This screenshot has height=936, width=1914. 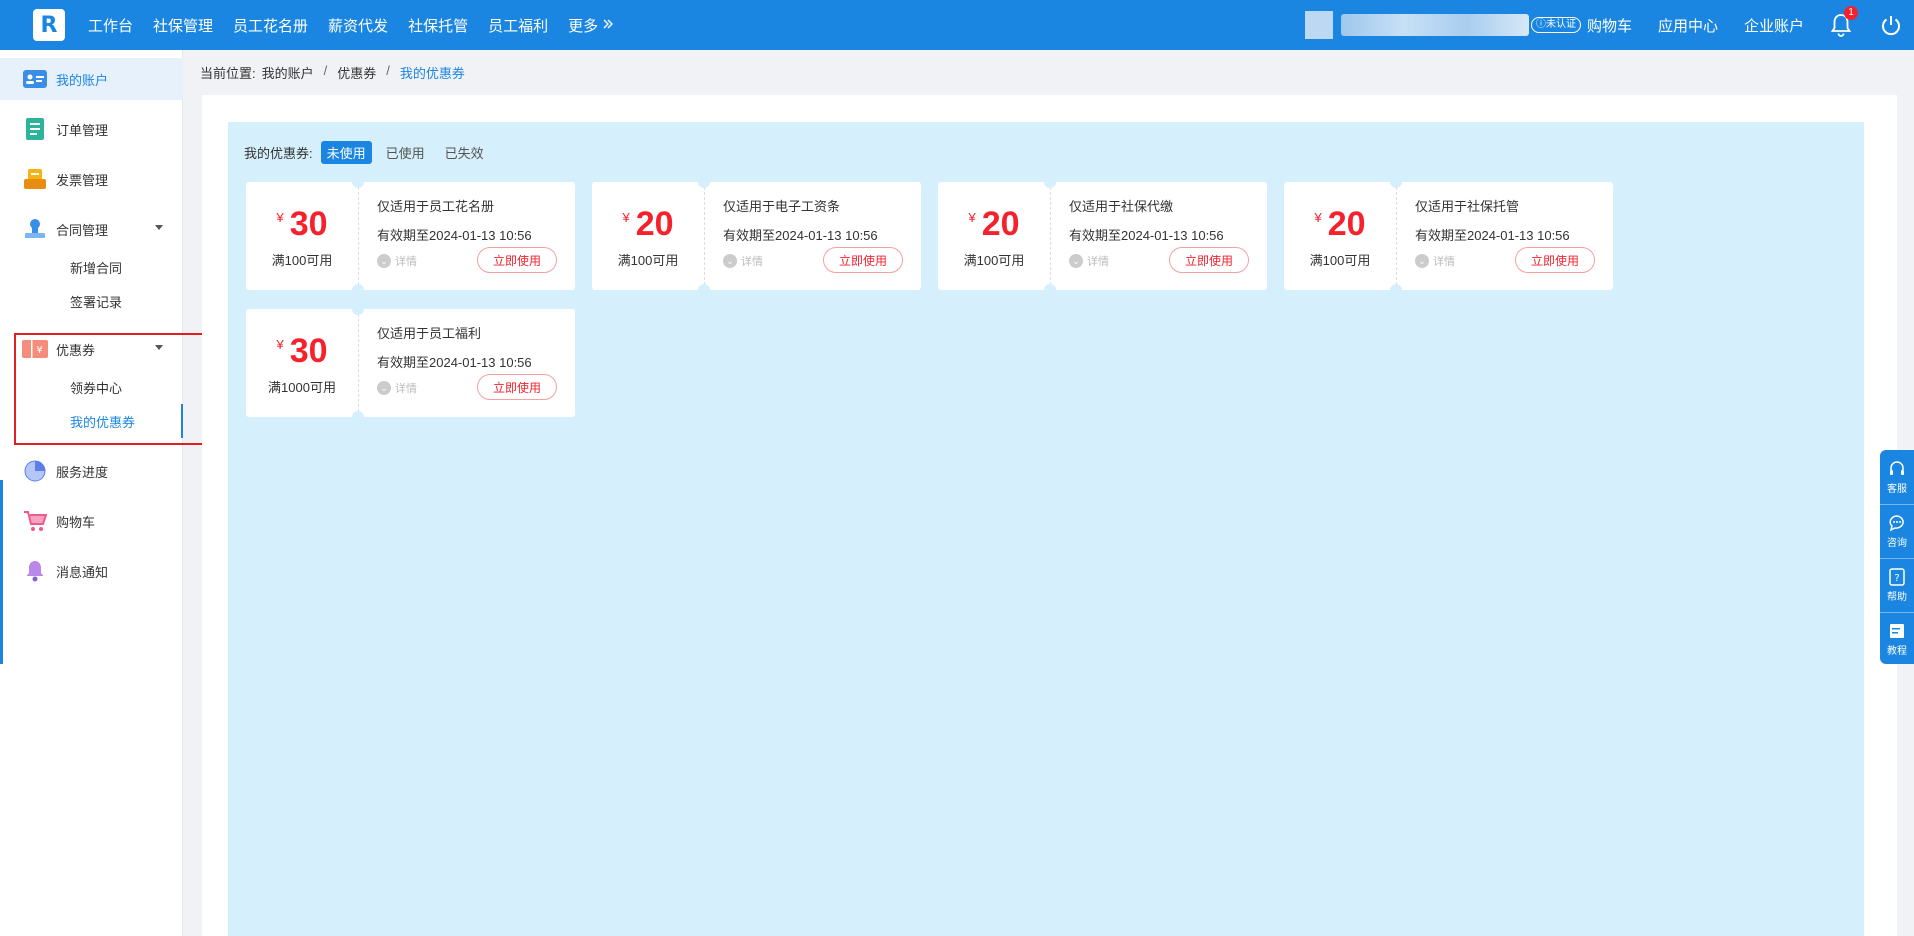 I want to click on coupon-info-section: 仅适用于社保托管 有效期至2024-01-13 10:56 ⌄ 详情 立即使用, so click(x=1505, y=236).